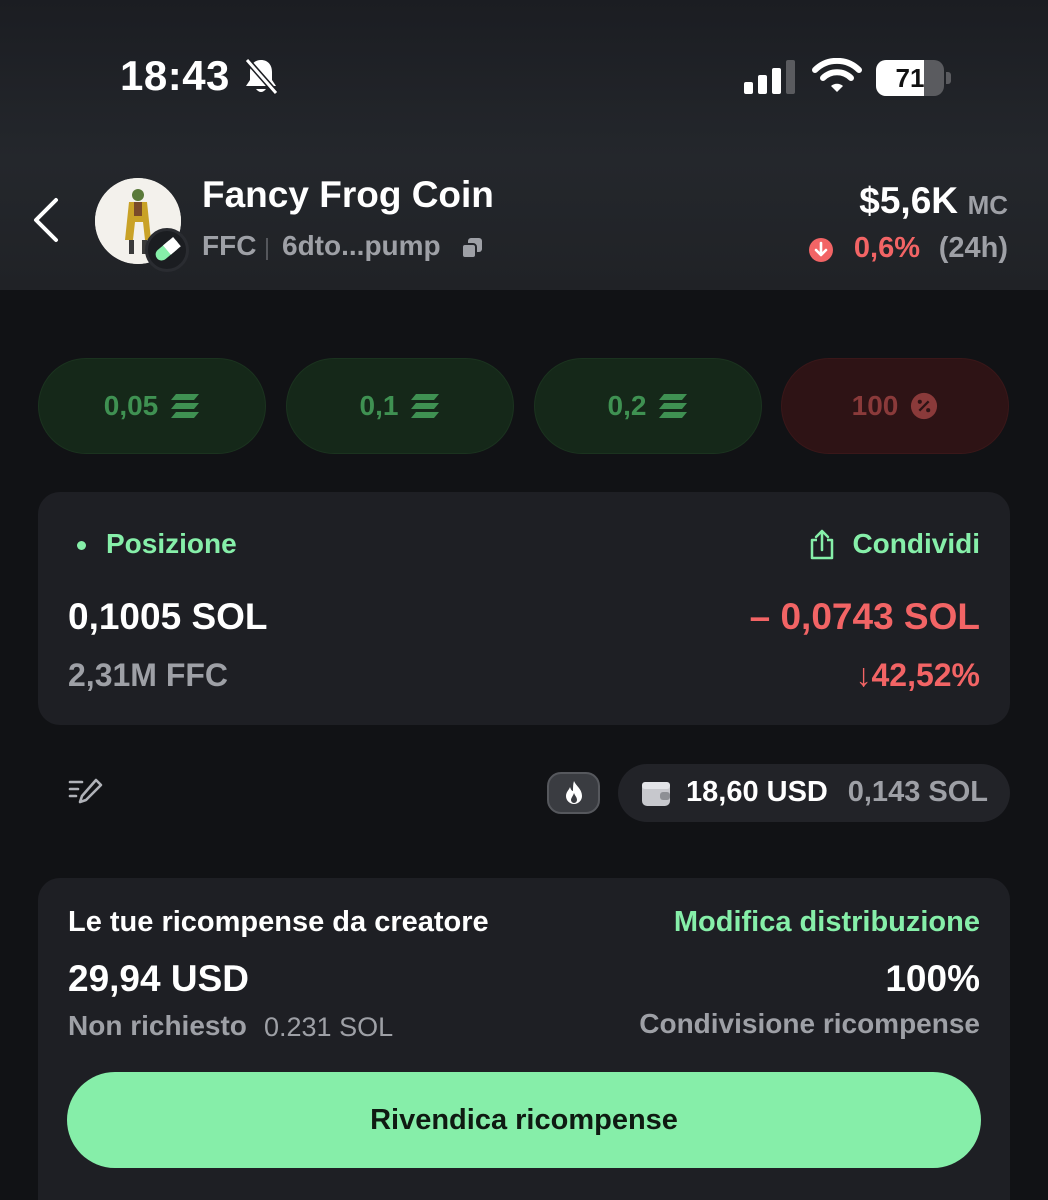  Describe the element at coordinates (278, 922) in the screenshot. I see `rewards-title: Le tue ricompense da creatore` at that location.